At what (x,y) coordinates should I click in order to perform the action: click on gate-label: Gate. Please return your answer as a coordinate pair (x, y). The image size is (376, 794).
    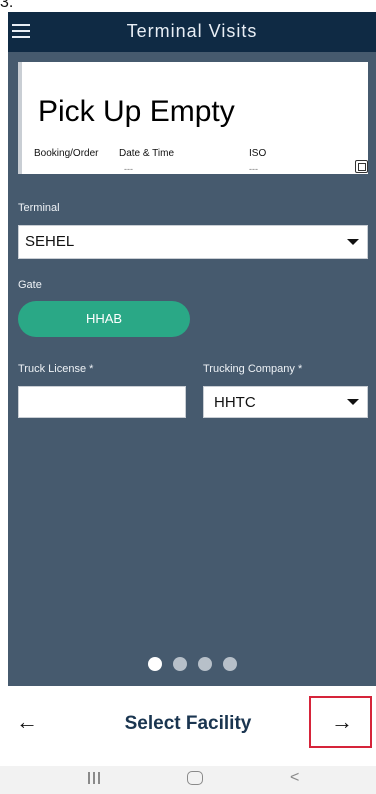
    Looking at the image, I should click on (30, 285).